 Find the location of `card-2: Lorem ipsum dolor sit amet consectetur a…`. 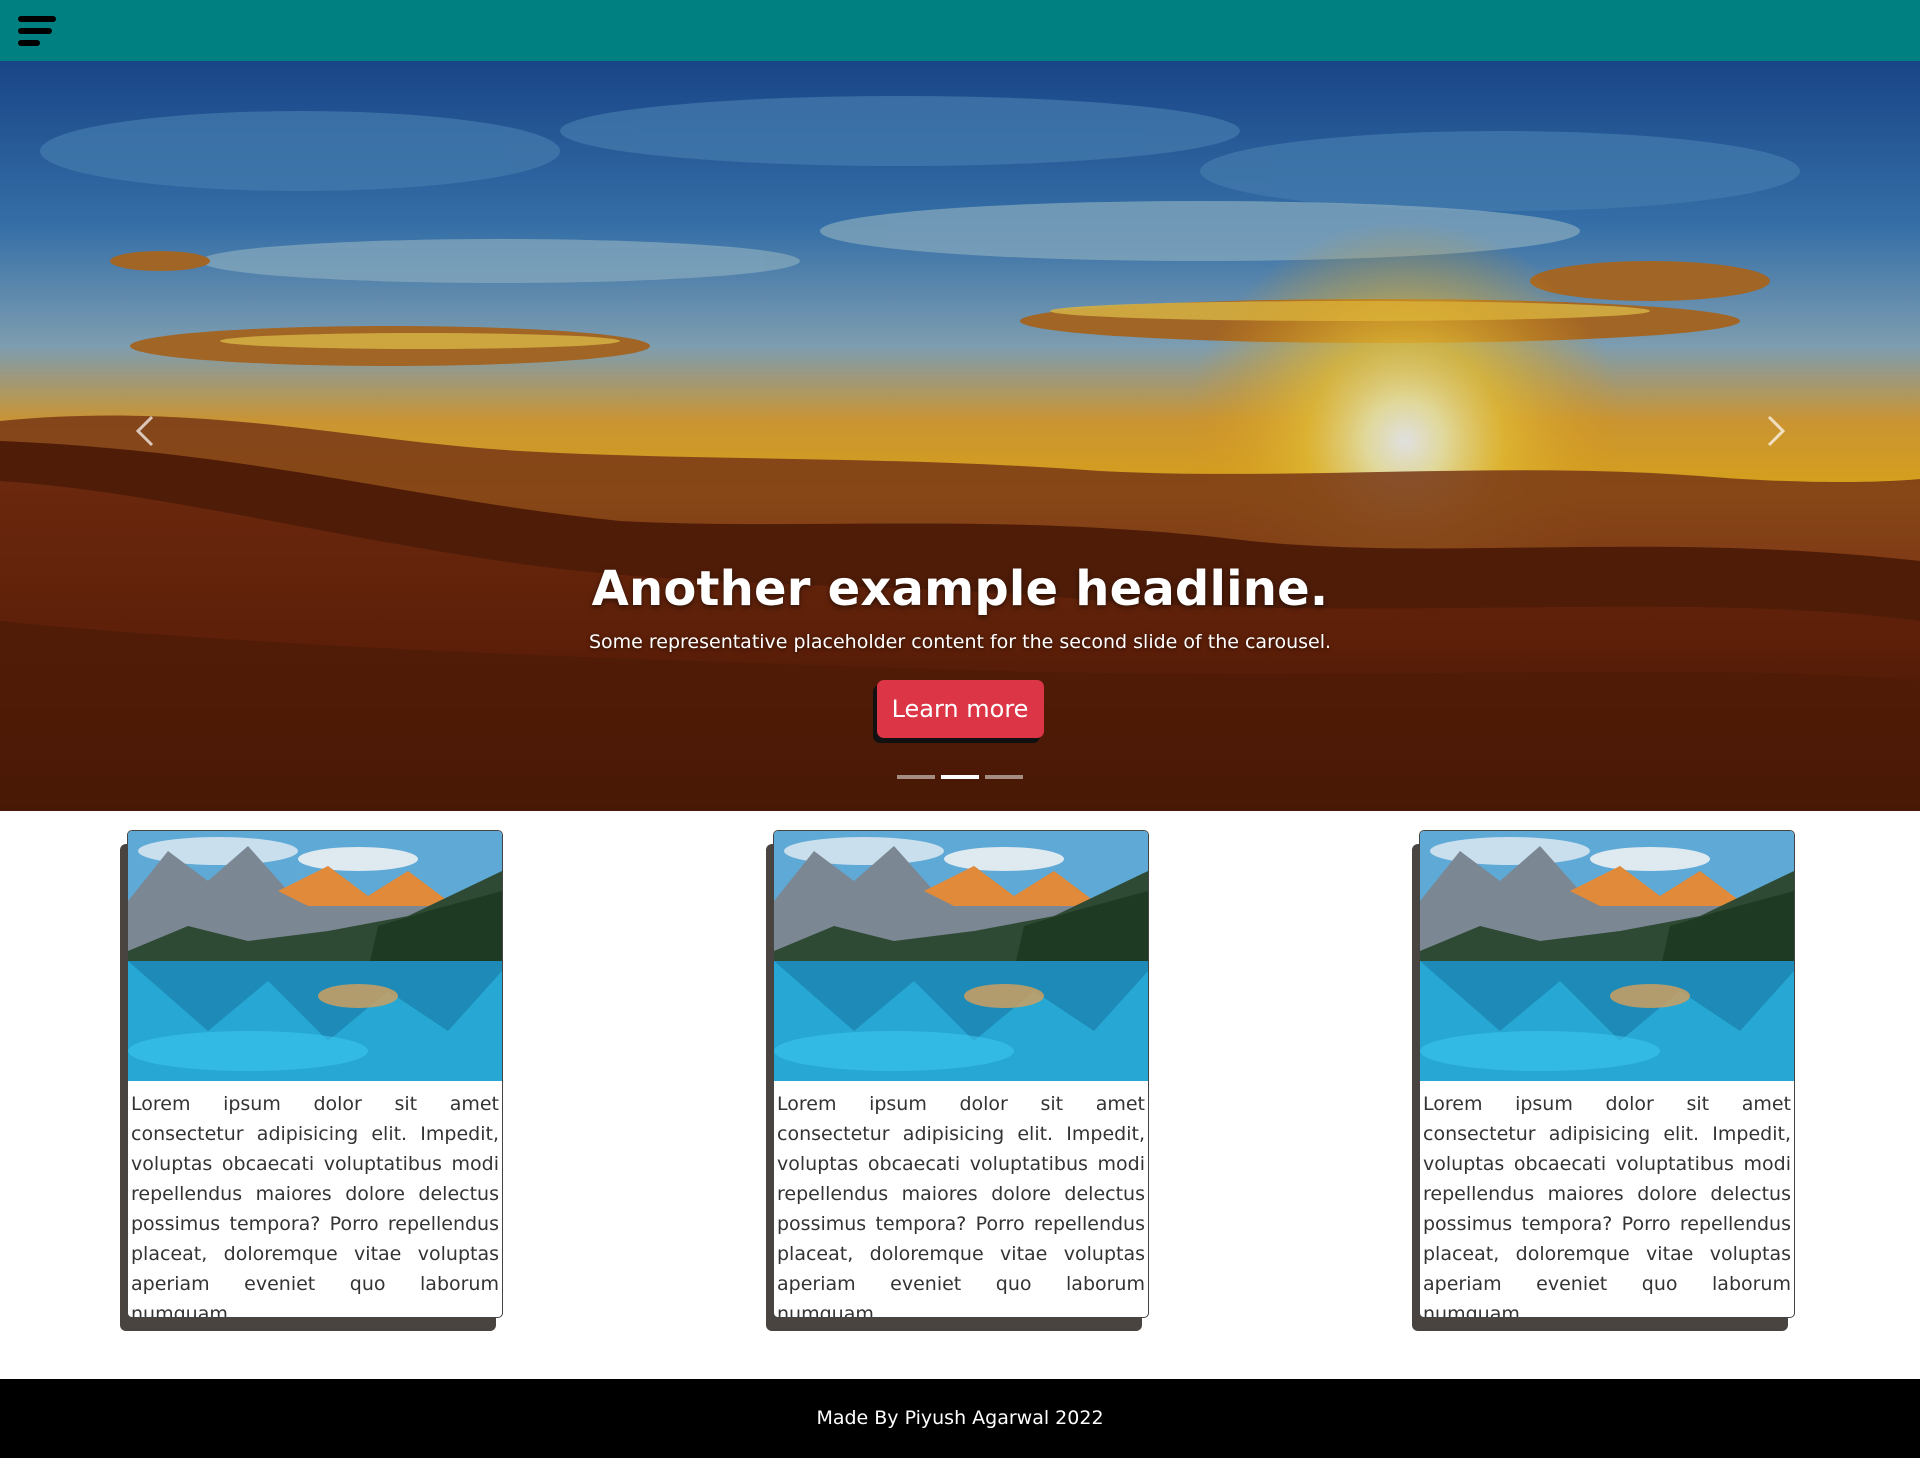

card-2: Lorem ipsum dolor sit amet consectetur a… is located at coordinates (960, 1081).